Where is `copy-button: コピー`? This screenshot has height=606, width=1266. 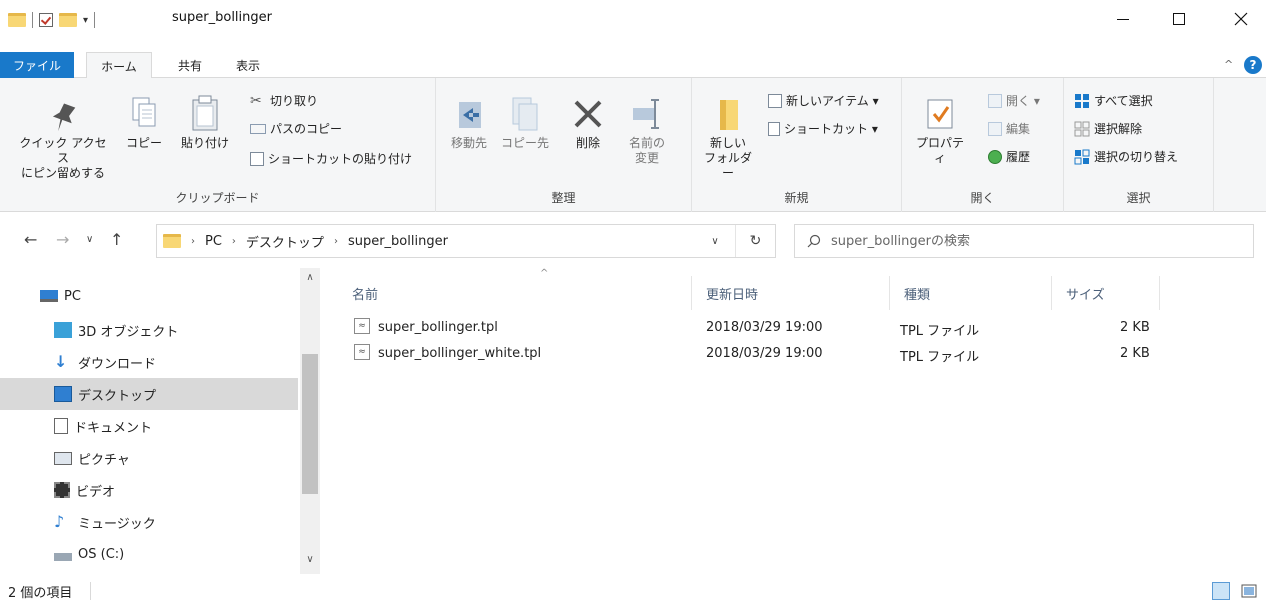
copy-button: コピー is located at coordinates (144, 122).